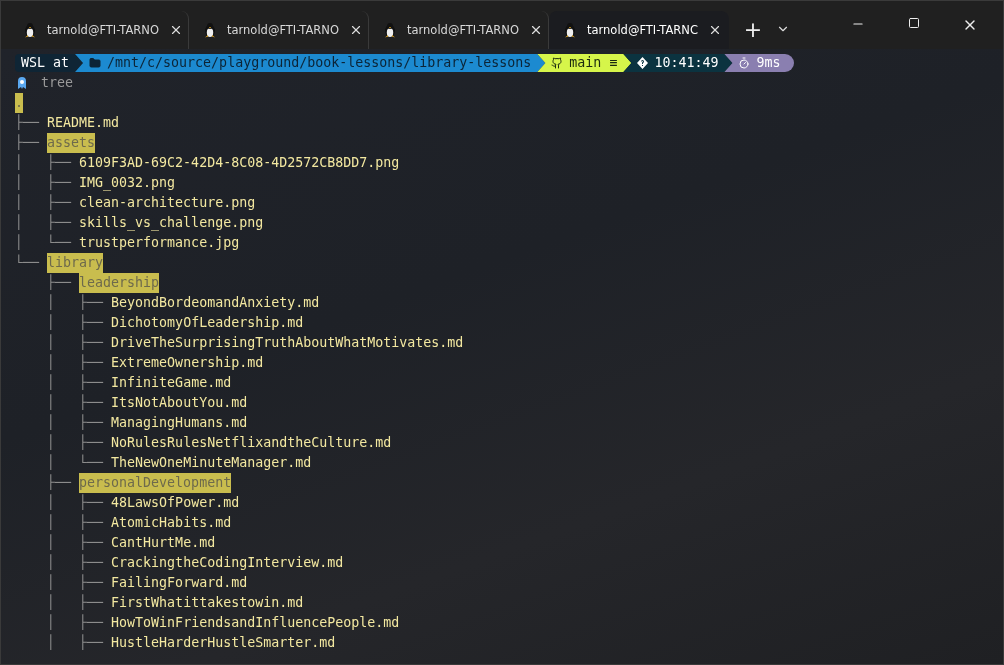 The height and width of the screenshot is (665, 1004). Describe the element at coordinates (57, 83) in the screenshot. I see `command-text: tree` at that location.